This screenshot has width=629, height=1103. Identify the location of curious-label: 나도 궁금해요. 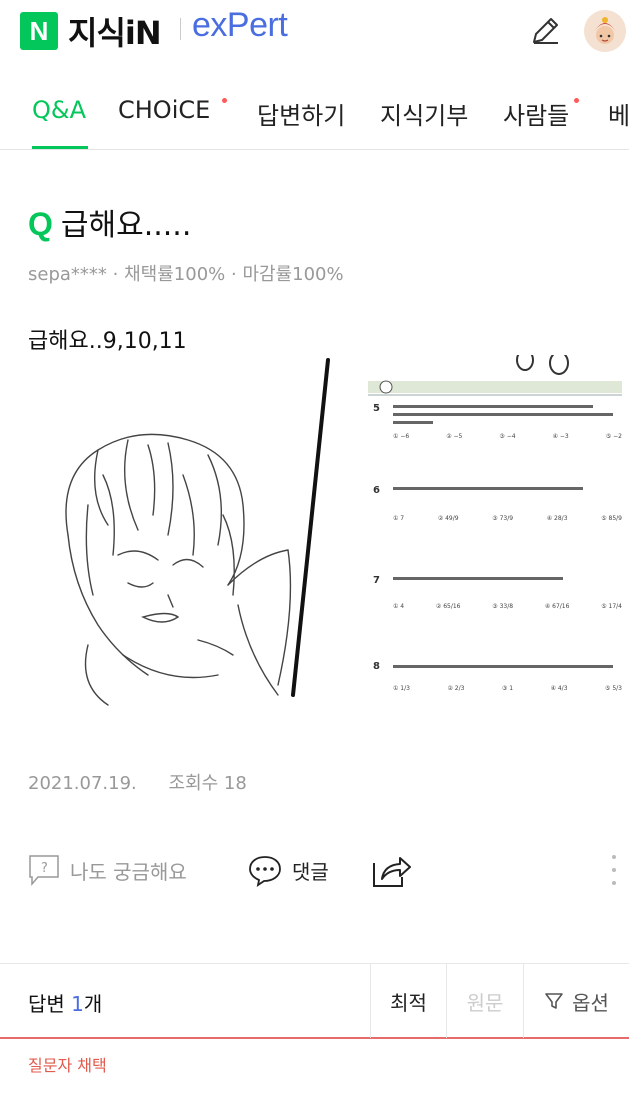
(128, 871).